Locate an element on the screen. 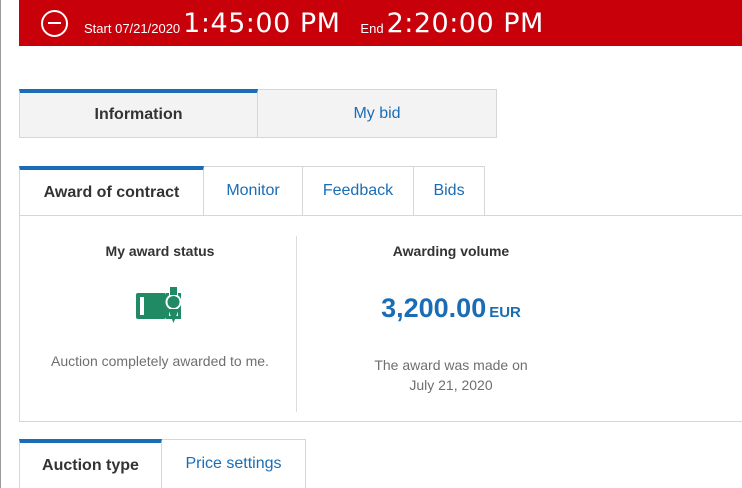 The width and height of the screenshot is (742, 488). tab-bids: Bids is located at coordinates (449, 191).